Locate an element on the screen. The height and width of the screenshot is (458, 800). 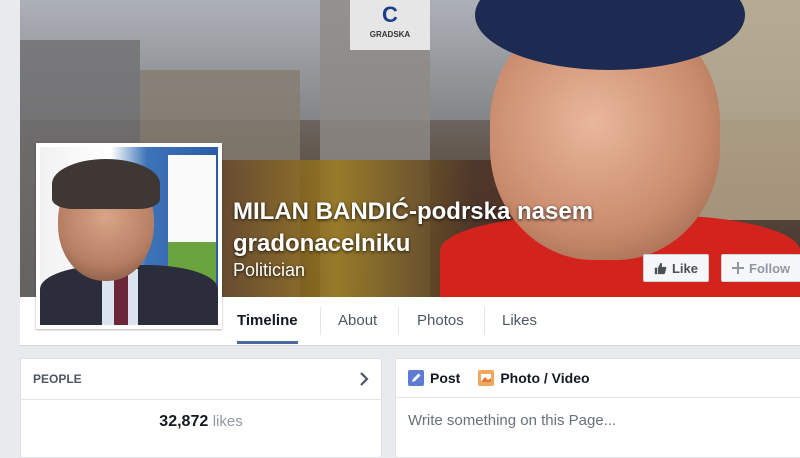
tab-photos: Photos is located at coordinates (440, 320).